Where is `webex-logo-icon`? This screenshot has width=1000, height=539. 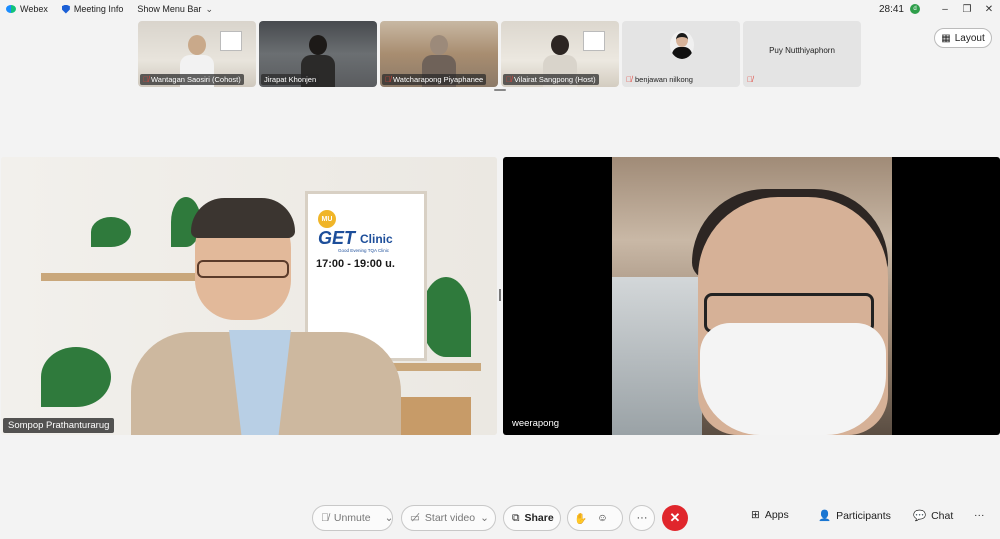 webex-logo-icon is located at coordinates (11, 9).